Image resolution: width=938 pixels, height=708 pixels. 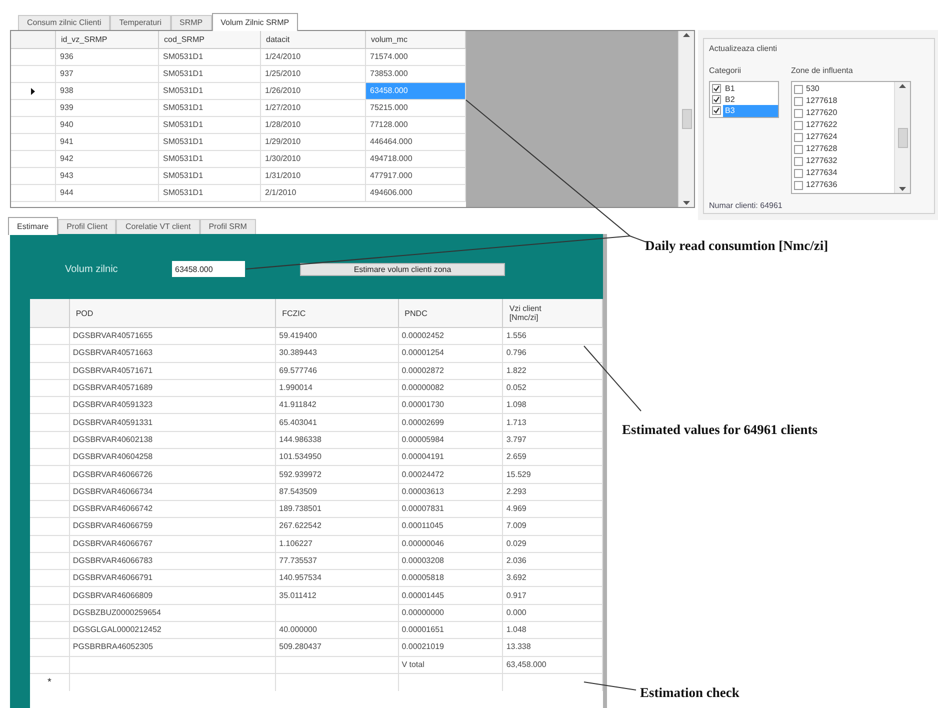 What do you see at coordinates (158, 226) in the screenshot?
I see `tab: Corelatie VT client` at bounding box center [158, 226].